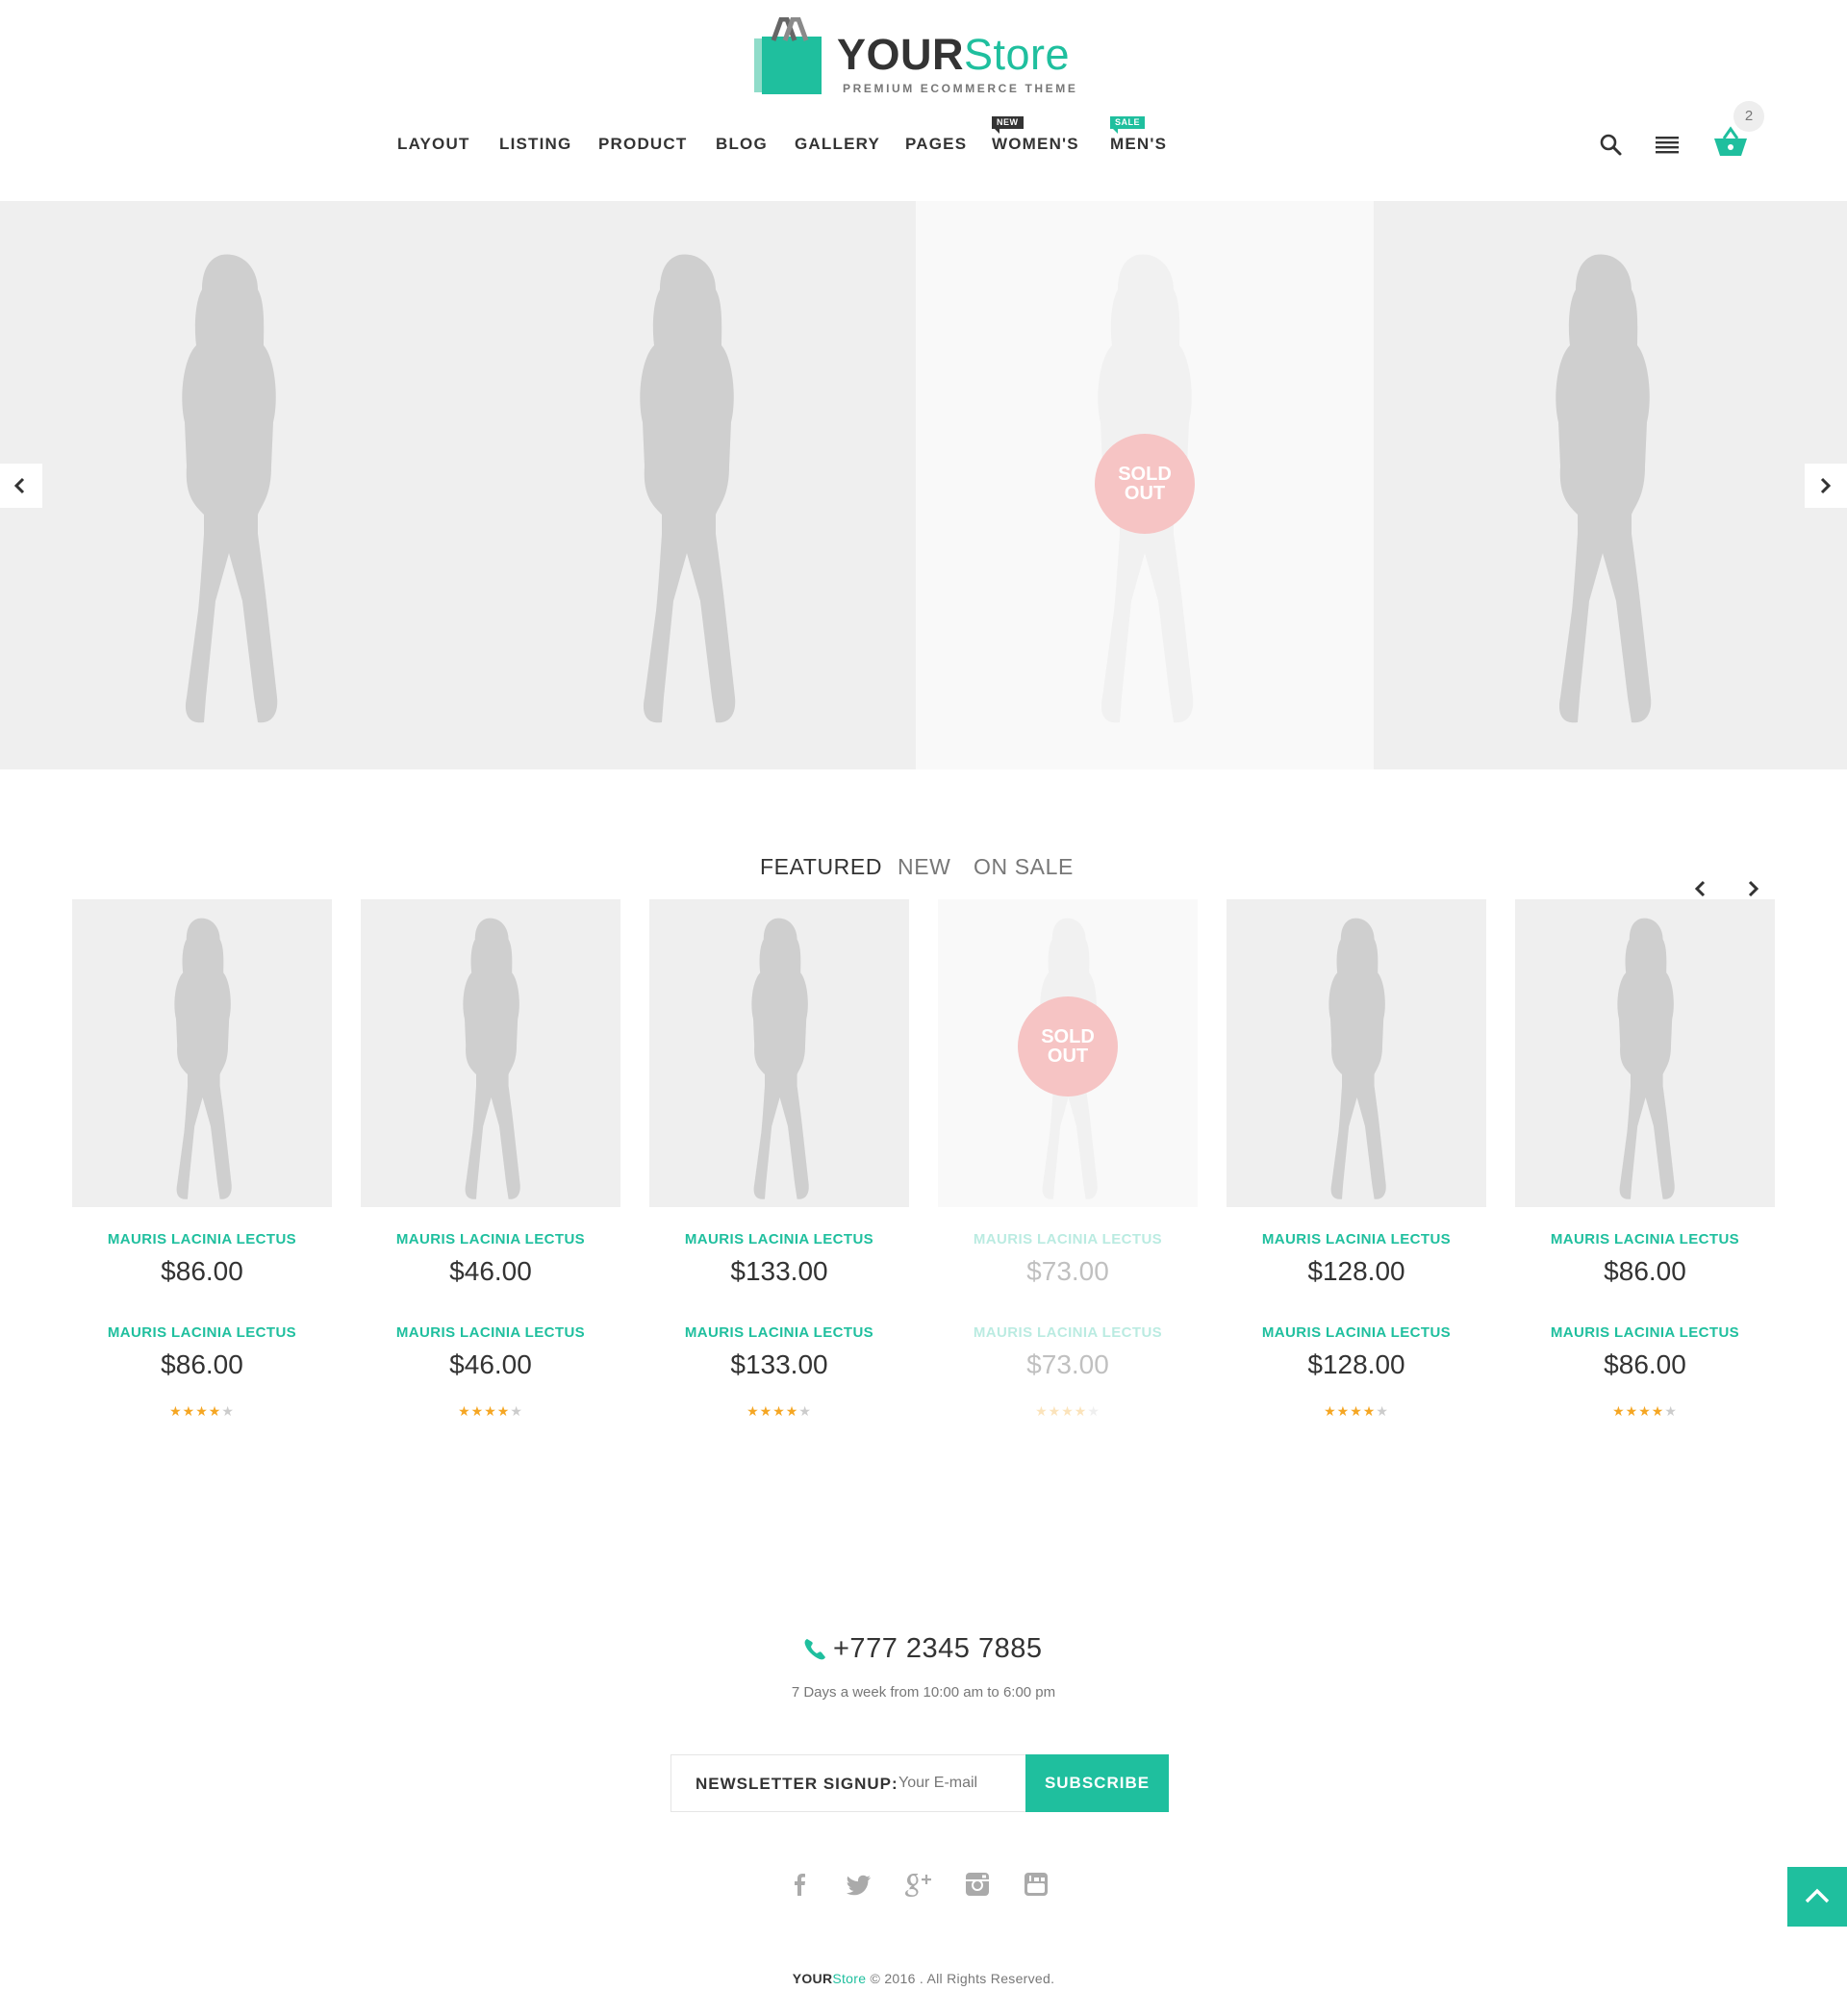 This screenshot has height=2016, width=1847. Describe the element at coordinates (901, 55) in the screenshot. I see `logo-word-part1: YOUR` at that location.